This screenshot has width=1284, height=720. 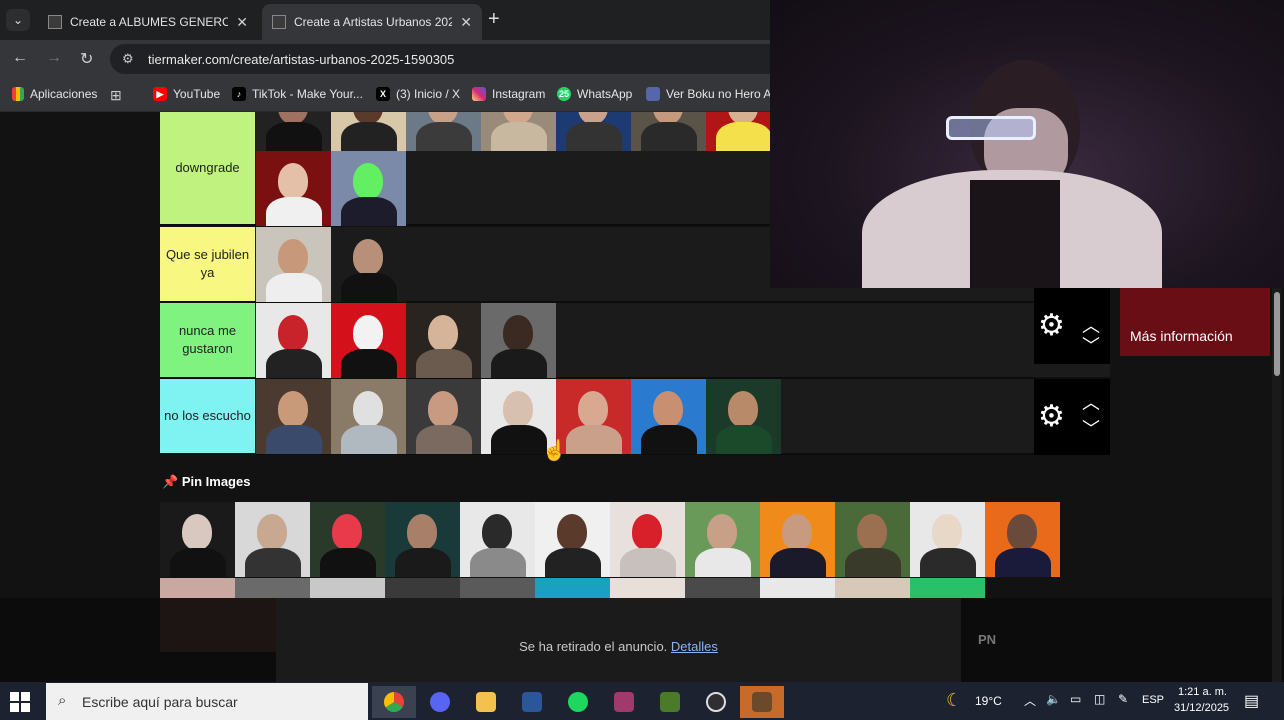 I want to click on obs-taskbar-button, so click(x=716, y=702).